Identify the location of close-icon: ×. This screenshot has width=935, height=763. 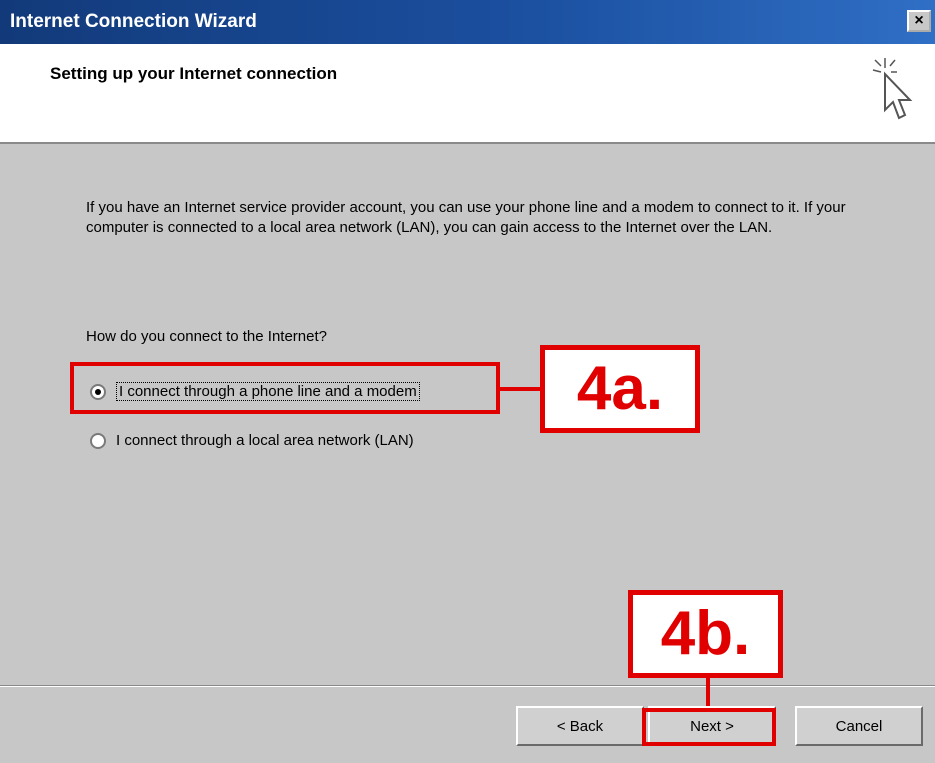
(919, 20).